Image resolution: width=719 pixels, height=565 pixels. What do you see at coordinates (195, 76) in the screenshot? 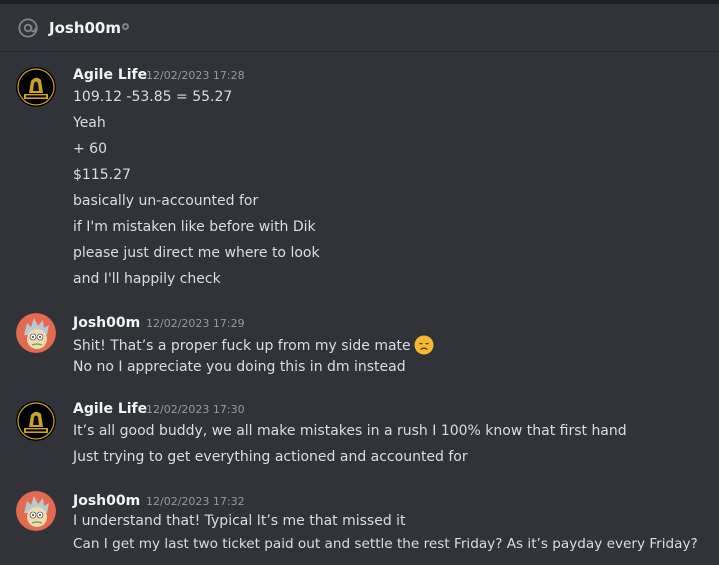
I see `message-timestamp: 12/02/2023 17:28` at bounding box center [195, 76].